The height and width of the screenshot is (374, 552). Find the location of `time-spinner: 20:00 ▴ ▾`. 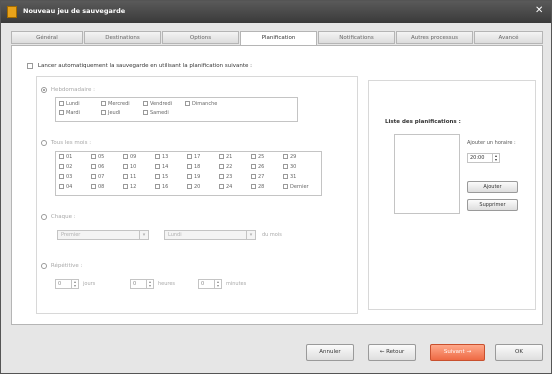

time-spinner: 20:00 ▴ ▾ is located at coordinates (483, 158).